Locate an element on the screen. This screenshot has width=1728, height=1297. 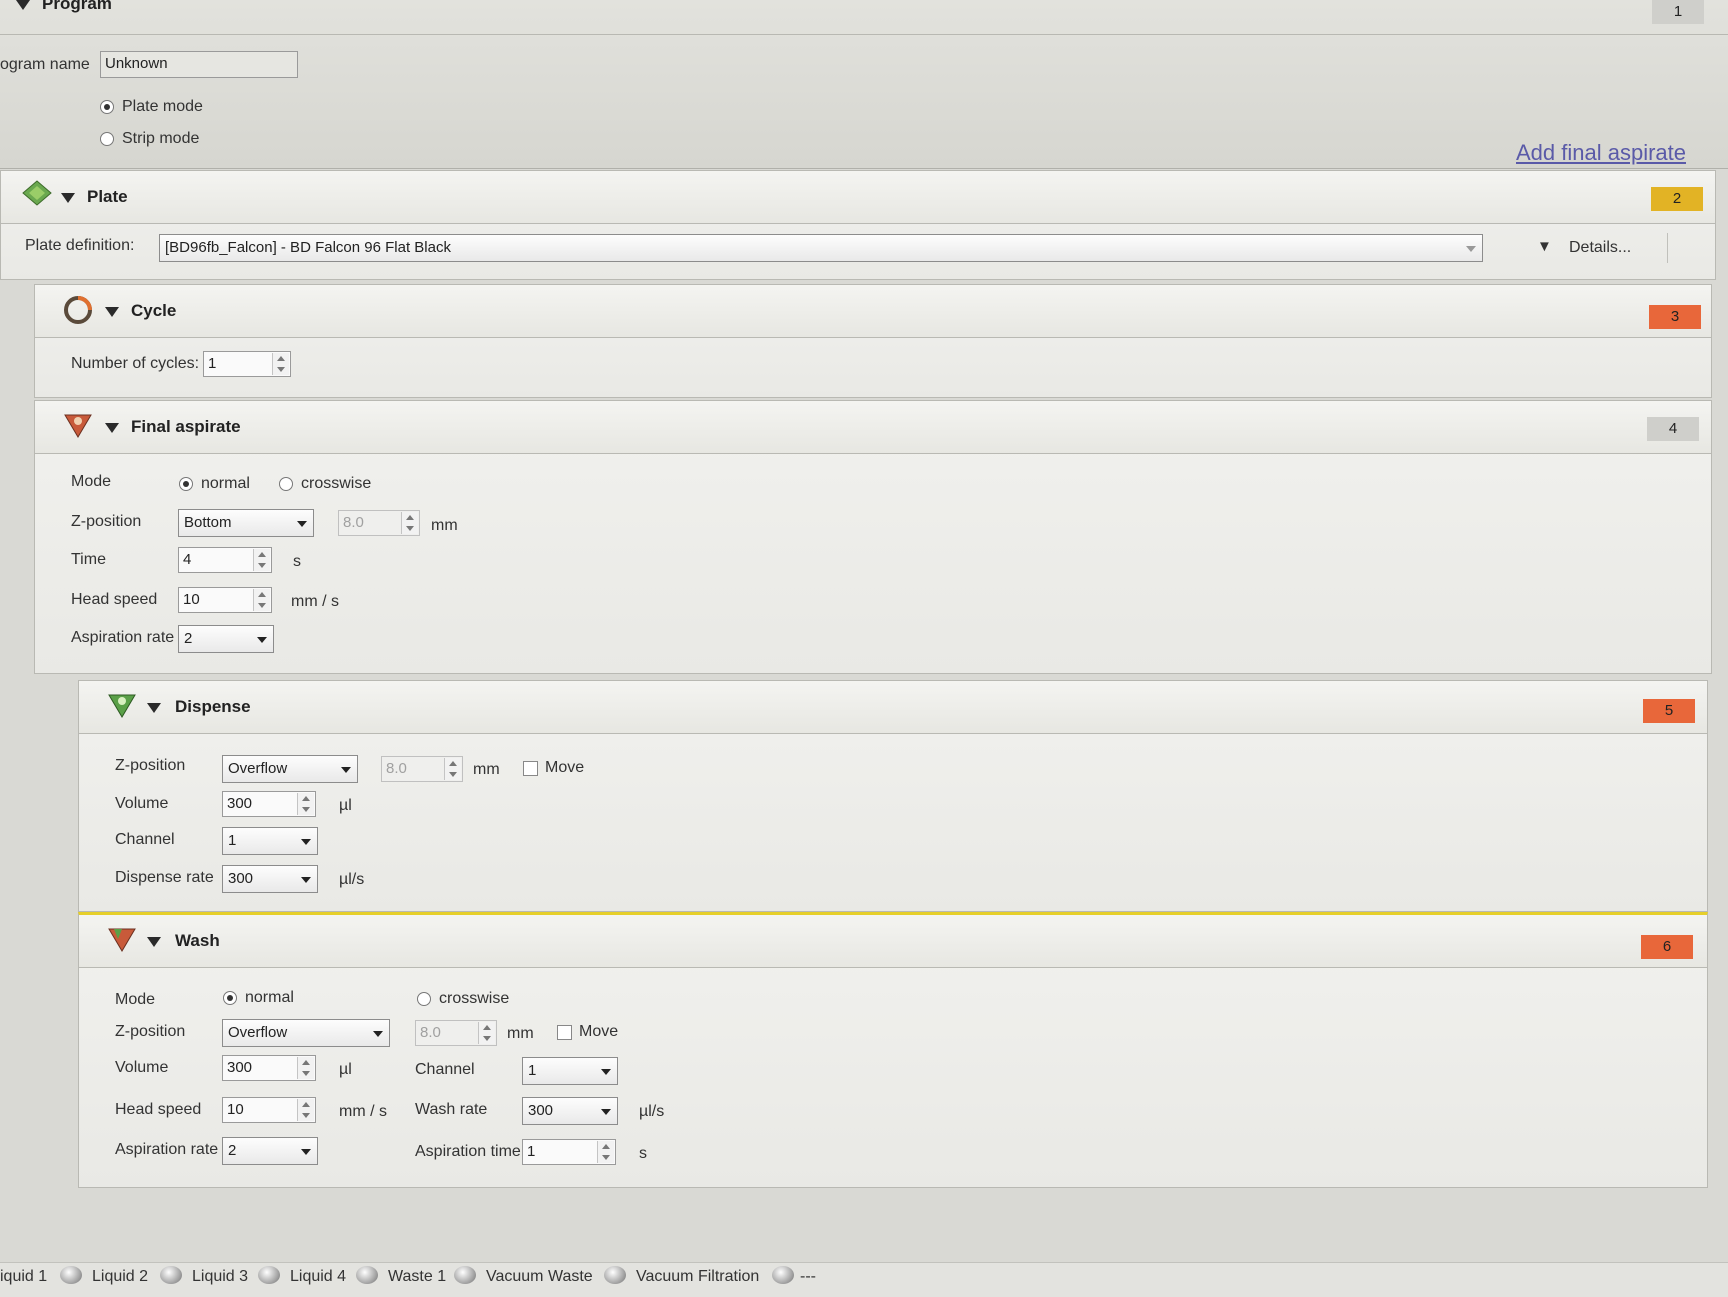
footer-item-liquid-2: Liquid 2 is located at coordinates (120, 1277).